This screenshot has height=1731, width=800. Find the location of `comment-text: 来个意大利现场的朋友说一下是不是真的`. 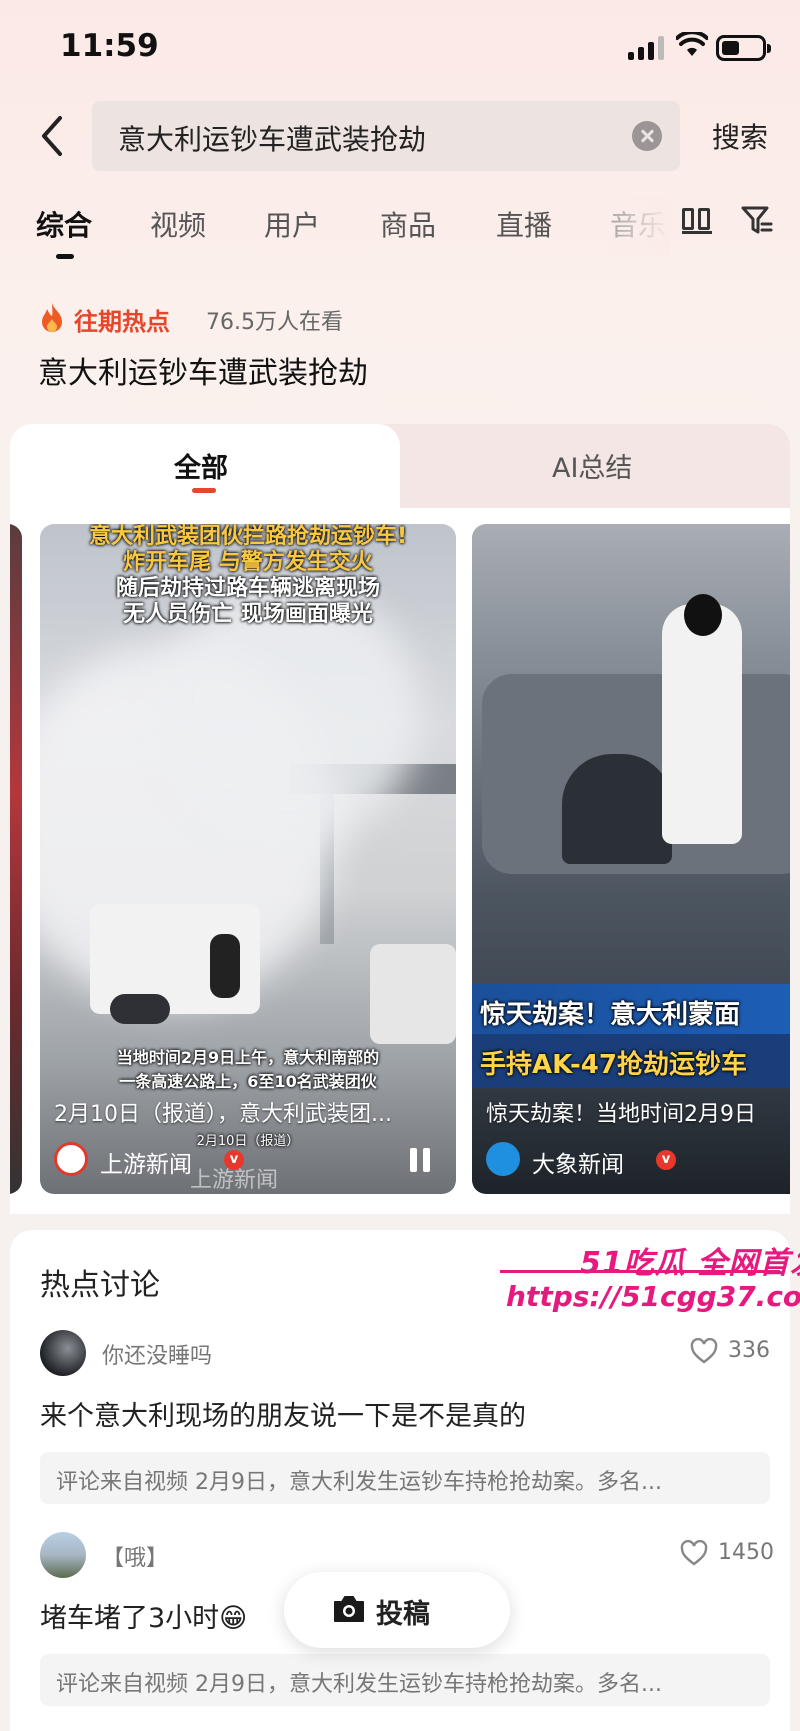

comment-text: 来个意大利现场的朋友说一下是不是真的 is located at coordinates (283, 1416).